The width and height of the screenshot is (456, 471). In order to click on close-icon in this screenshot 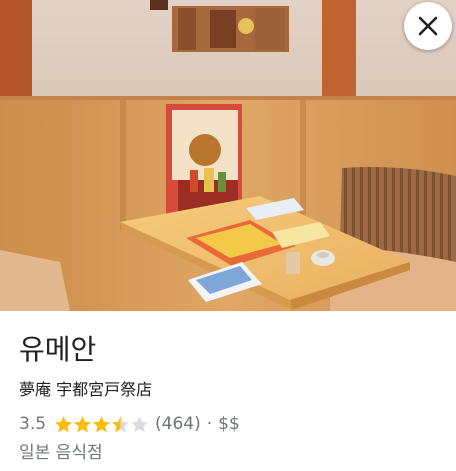, I will do `click(428, 26)`.